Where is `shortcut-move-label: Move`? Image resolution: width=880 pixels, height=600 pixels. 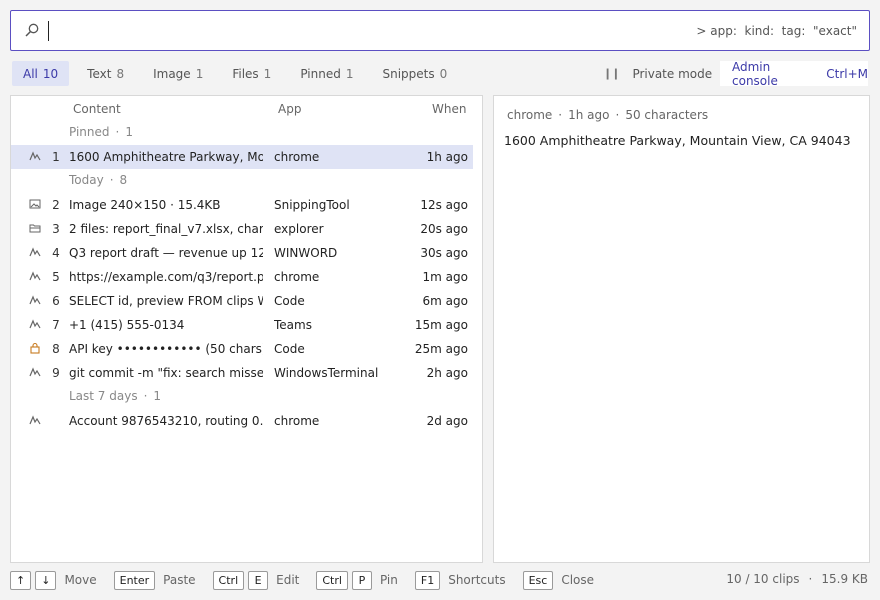 shortcut-move-label: Move is located at coordinates (80, 580).